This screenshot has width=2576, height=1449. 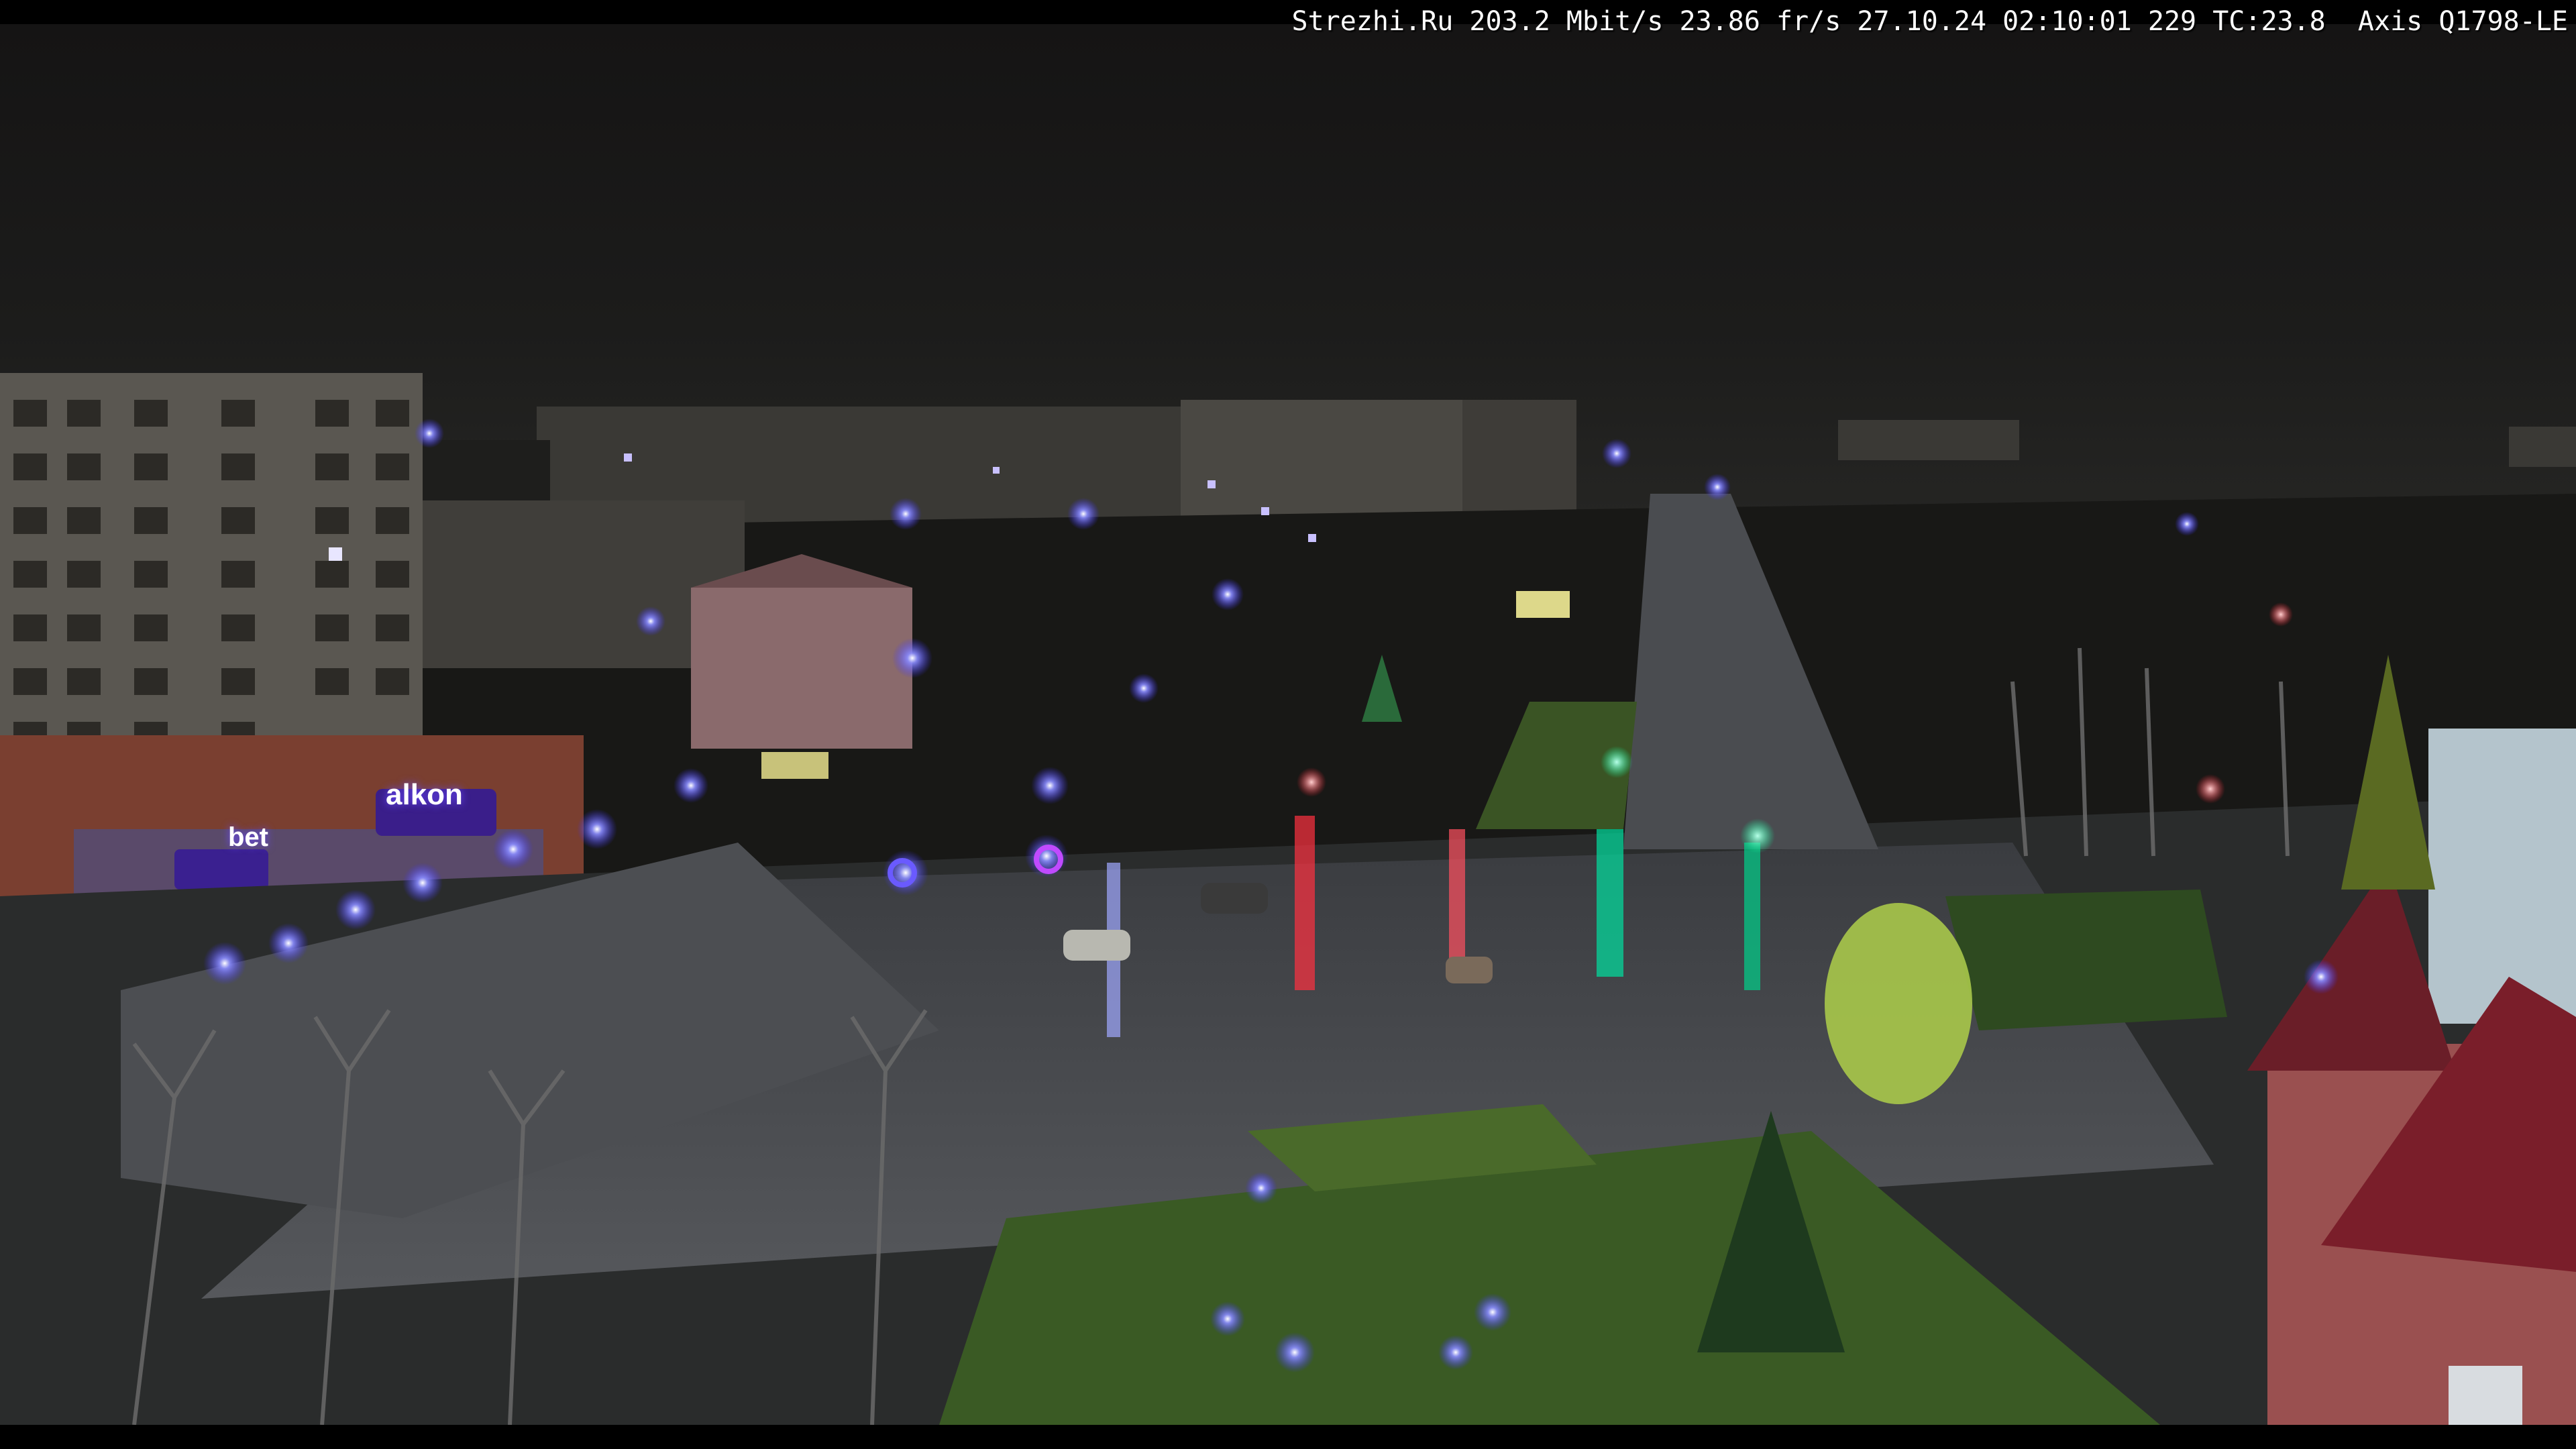 I want to click on billboard, so click(x=1543, y=604).